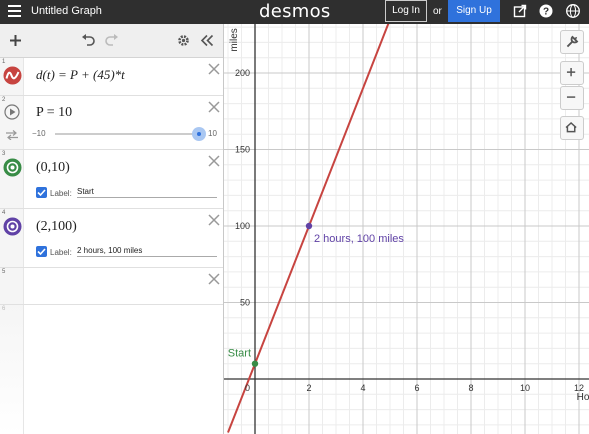  Describe the element at coordinates (242, 226) in the screenshot. I see `y-tick-label: 100` at that location.